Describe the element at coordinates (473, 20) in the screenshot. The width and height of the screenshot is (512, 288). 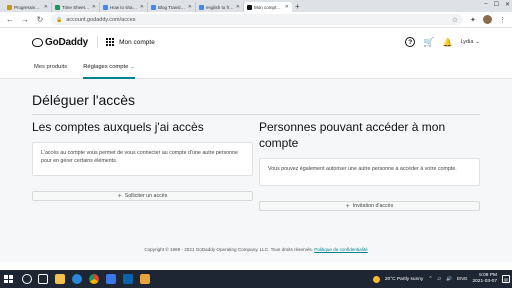
I see `extensions-icon: ✦` at that location.